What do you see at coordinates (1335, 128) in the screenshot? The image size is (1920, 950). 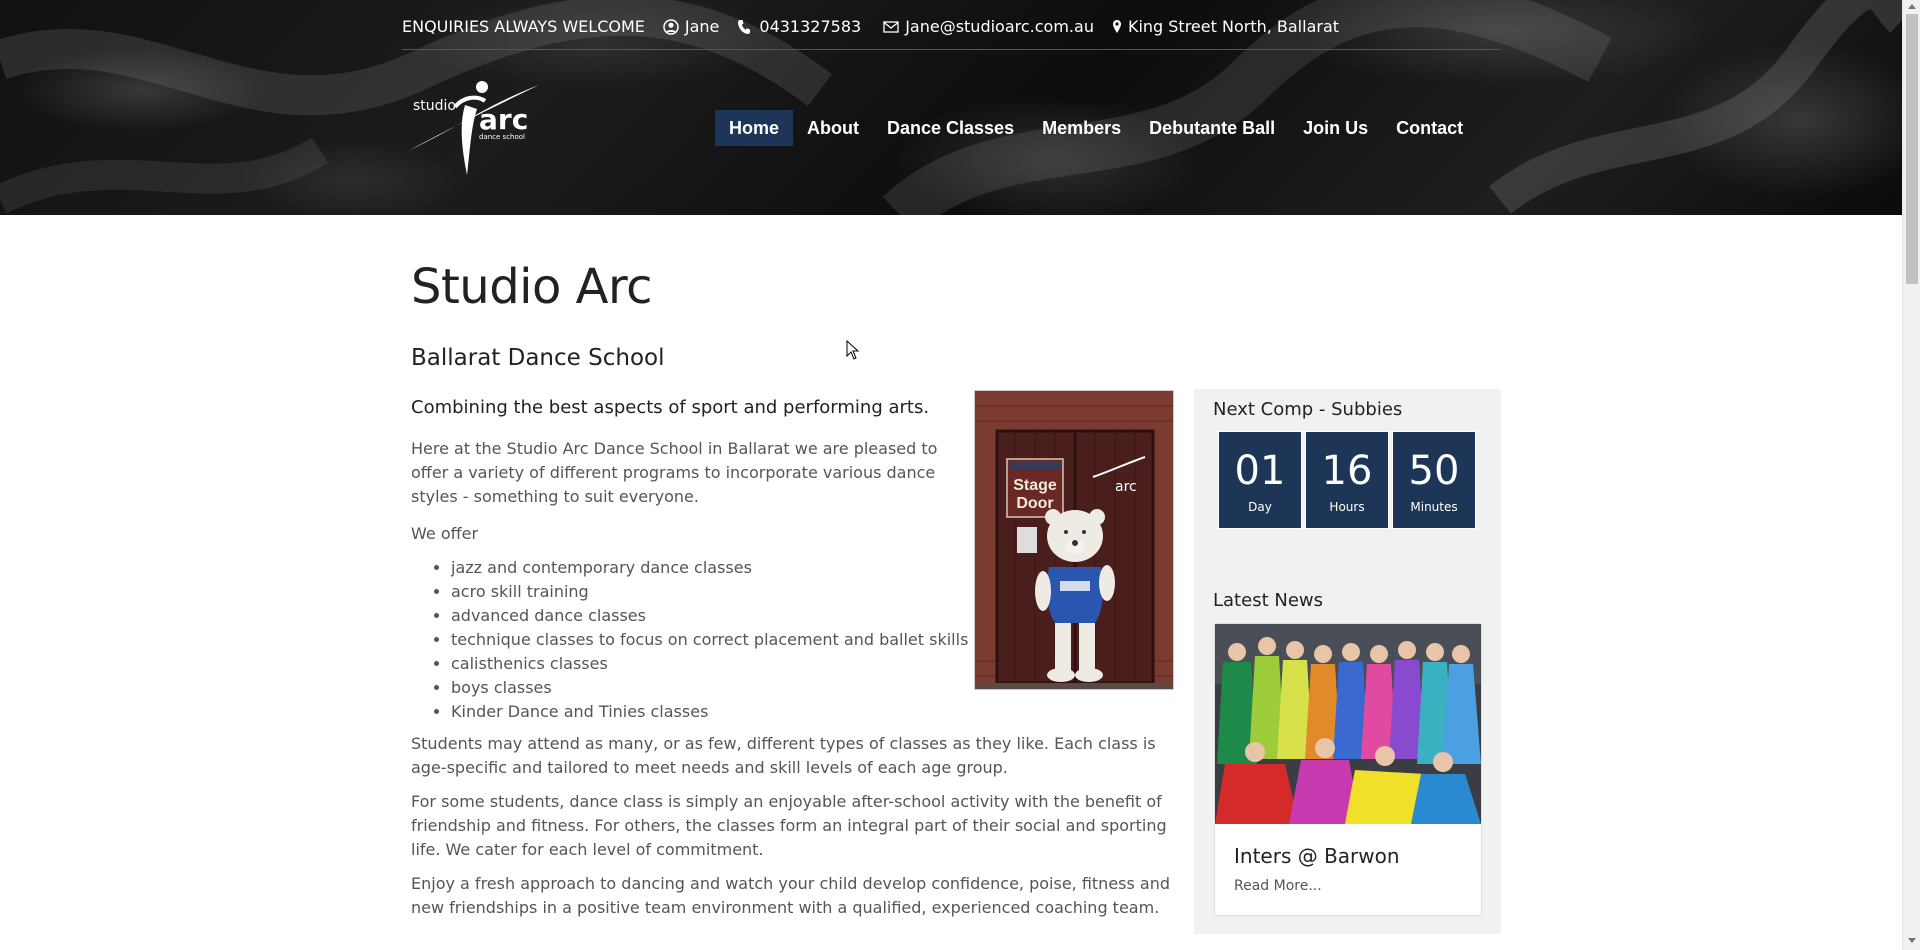 I see `nav-join-us: Join Us` at bounding box center [1335, 128].